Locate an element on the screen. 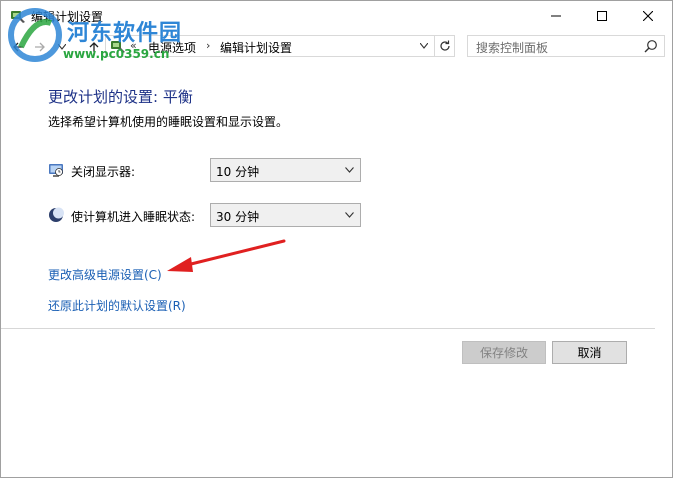  maximize-button is located at coordinates (602, 16).